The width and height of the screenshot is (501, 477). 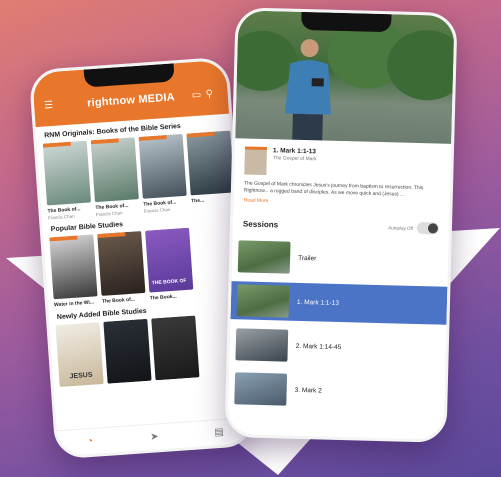 I want to click on session-item-active: 1. Mark 1:1-13, so click(x=339, y=303).